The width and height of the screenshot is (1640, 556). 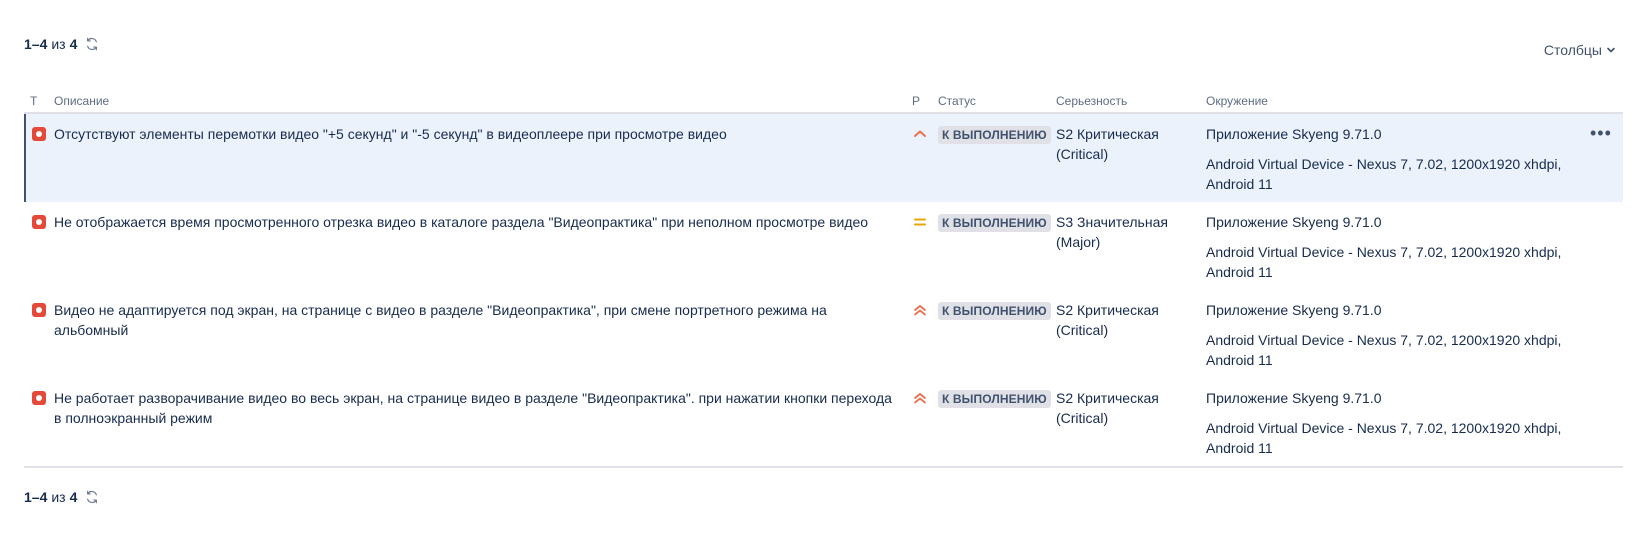 What do you see at coordinates (483, 101) in the screenshot?
I see `column-header-description: Описание` at bounding box center [483, 101].